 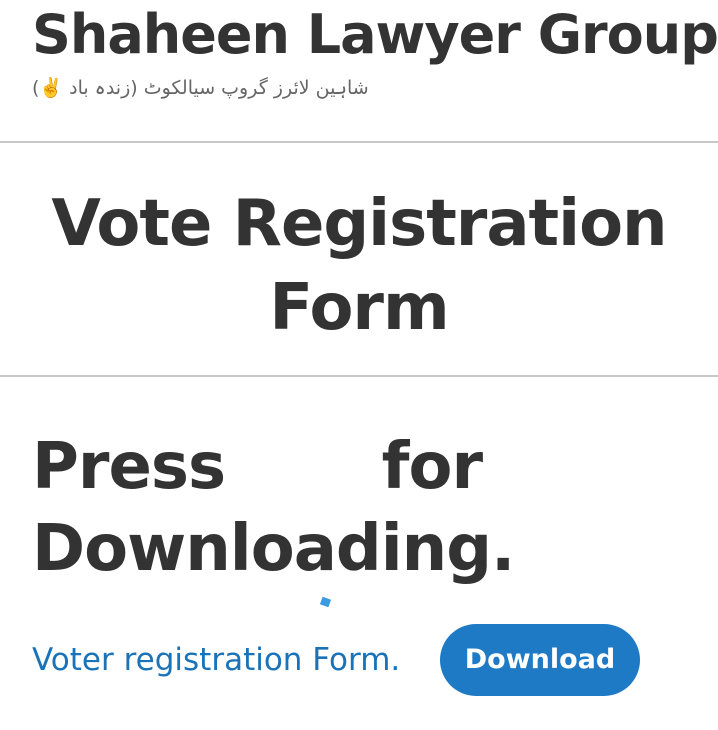 What do you see at coordinates (216, 660) in the screenshot?
I see `voter-registration-form-link: Voter registration Form.` at bounding box center [216, 660].